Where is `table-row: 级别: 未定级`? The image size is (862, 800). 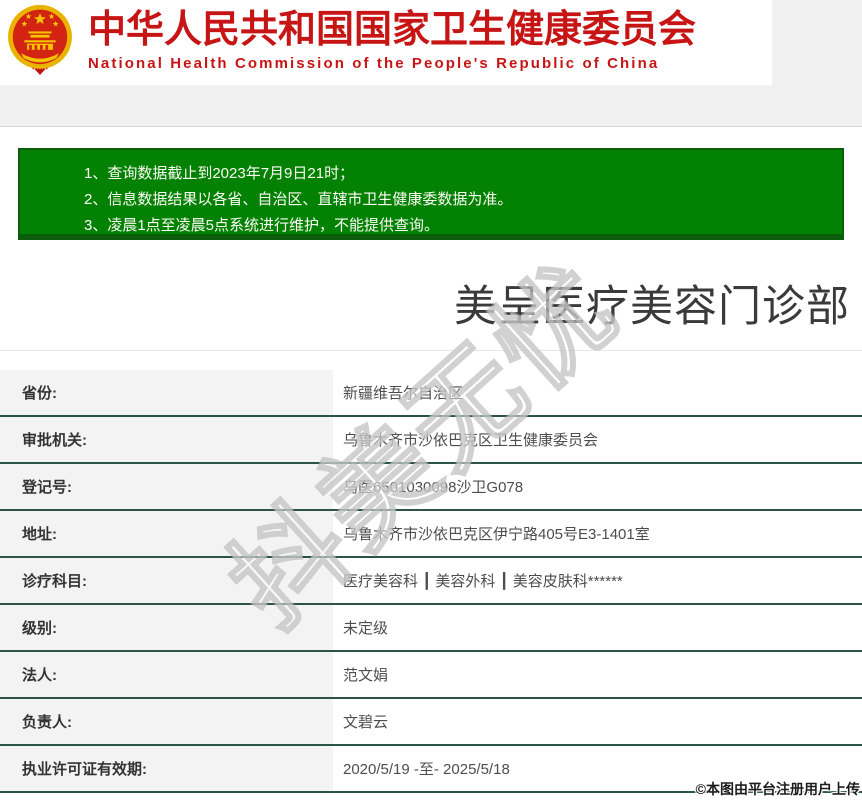 table-row: 级别: 未定级 is located at coordinates (431, 628).